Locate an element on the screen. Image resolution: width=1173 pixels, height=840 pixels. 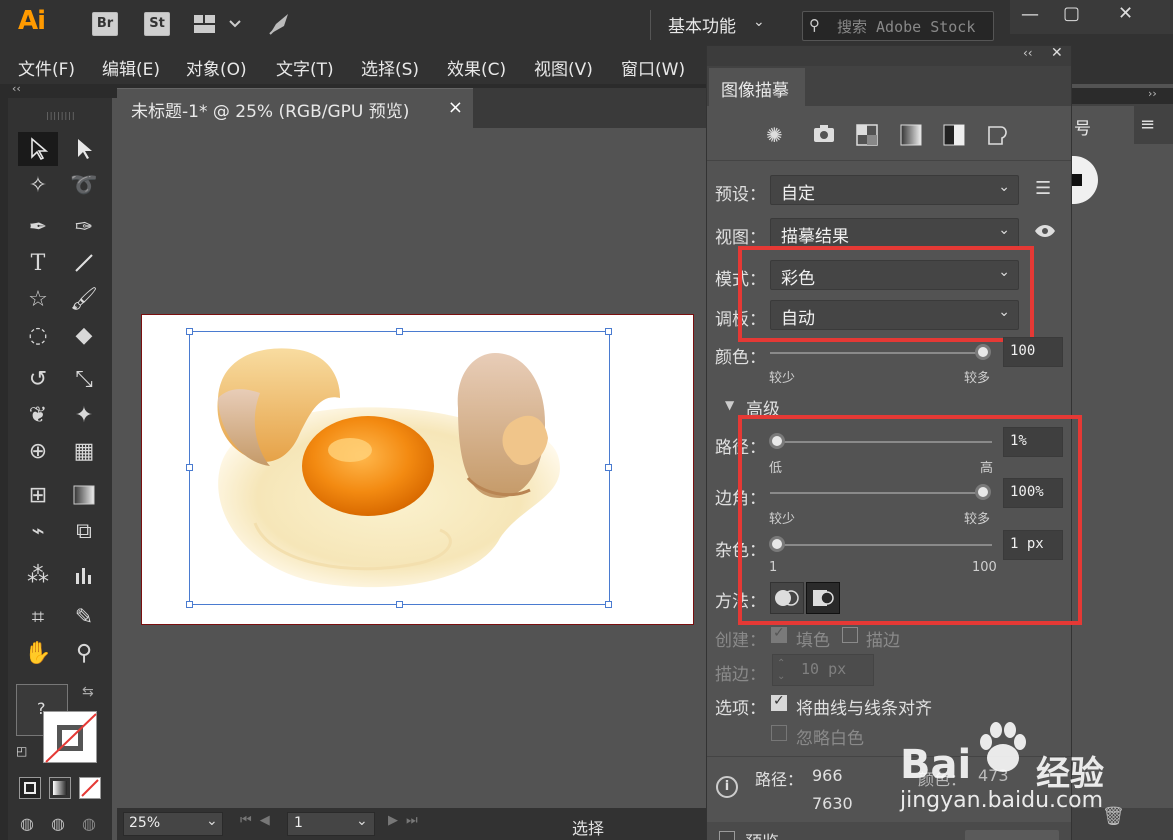
preset-dropdown: 自定 ⌄ is located at coordinates (894, 190).